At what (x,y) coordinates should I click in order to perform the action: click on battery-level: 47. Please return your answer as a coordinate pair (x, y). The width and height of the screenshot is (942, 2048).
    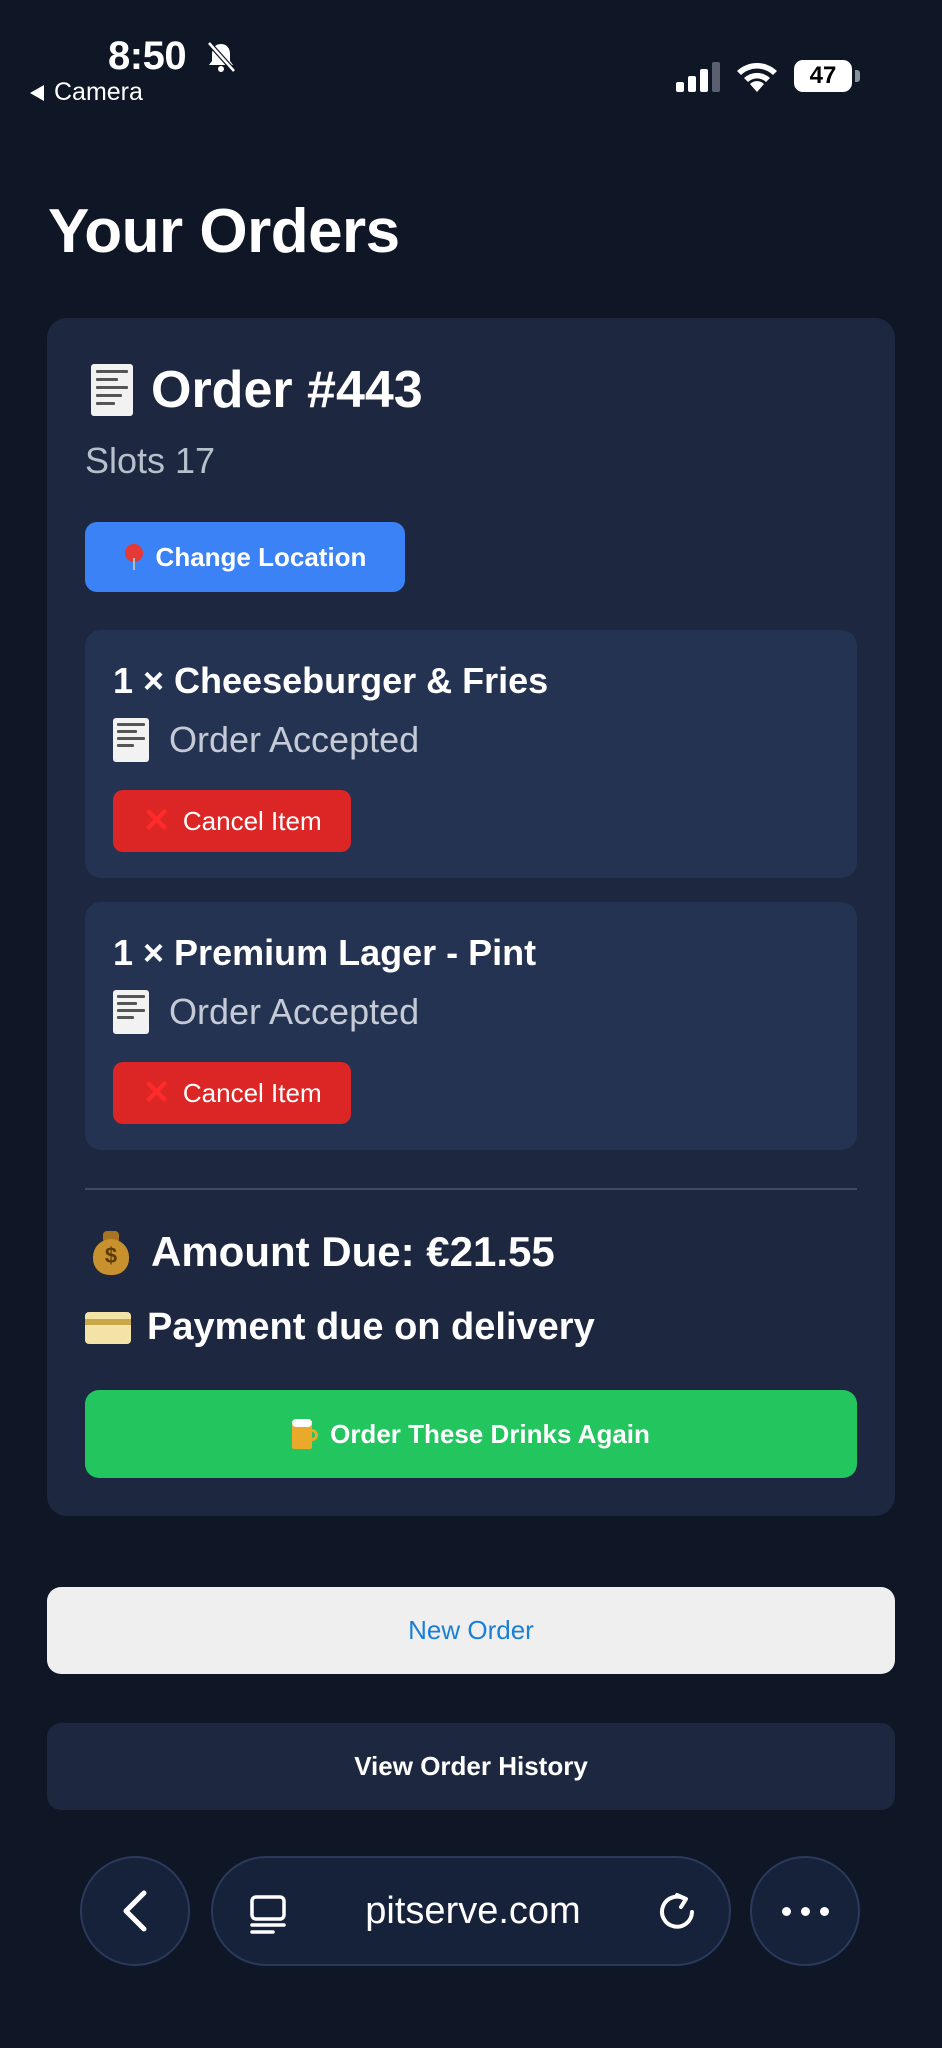
    Looking at the image, I should click on (823, 76).